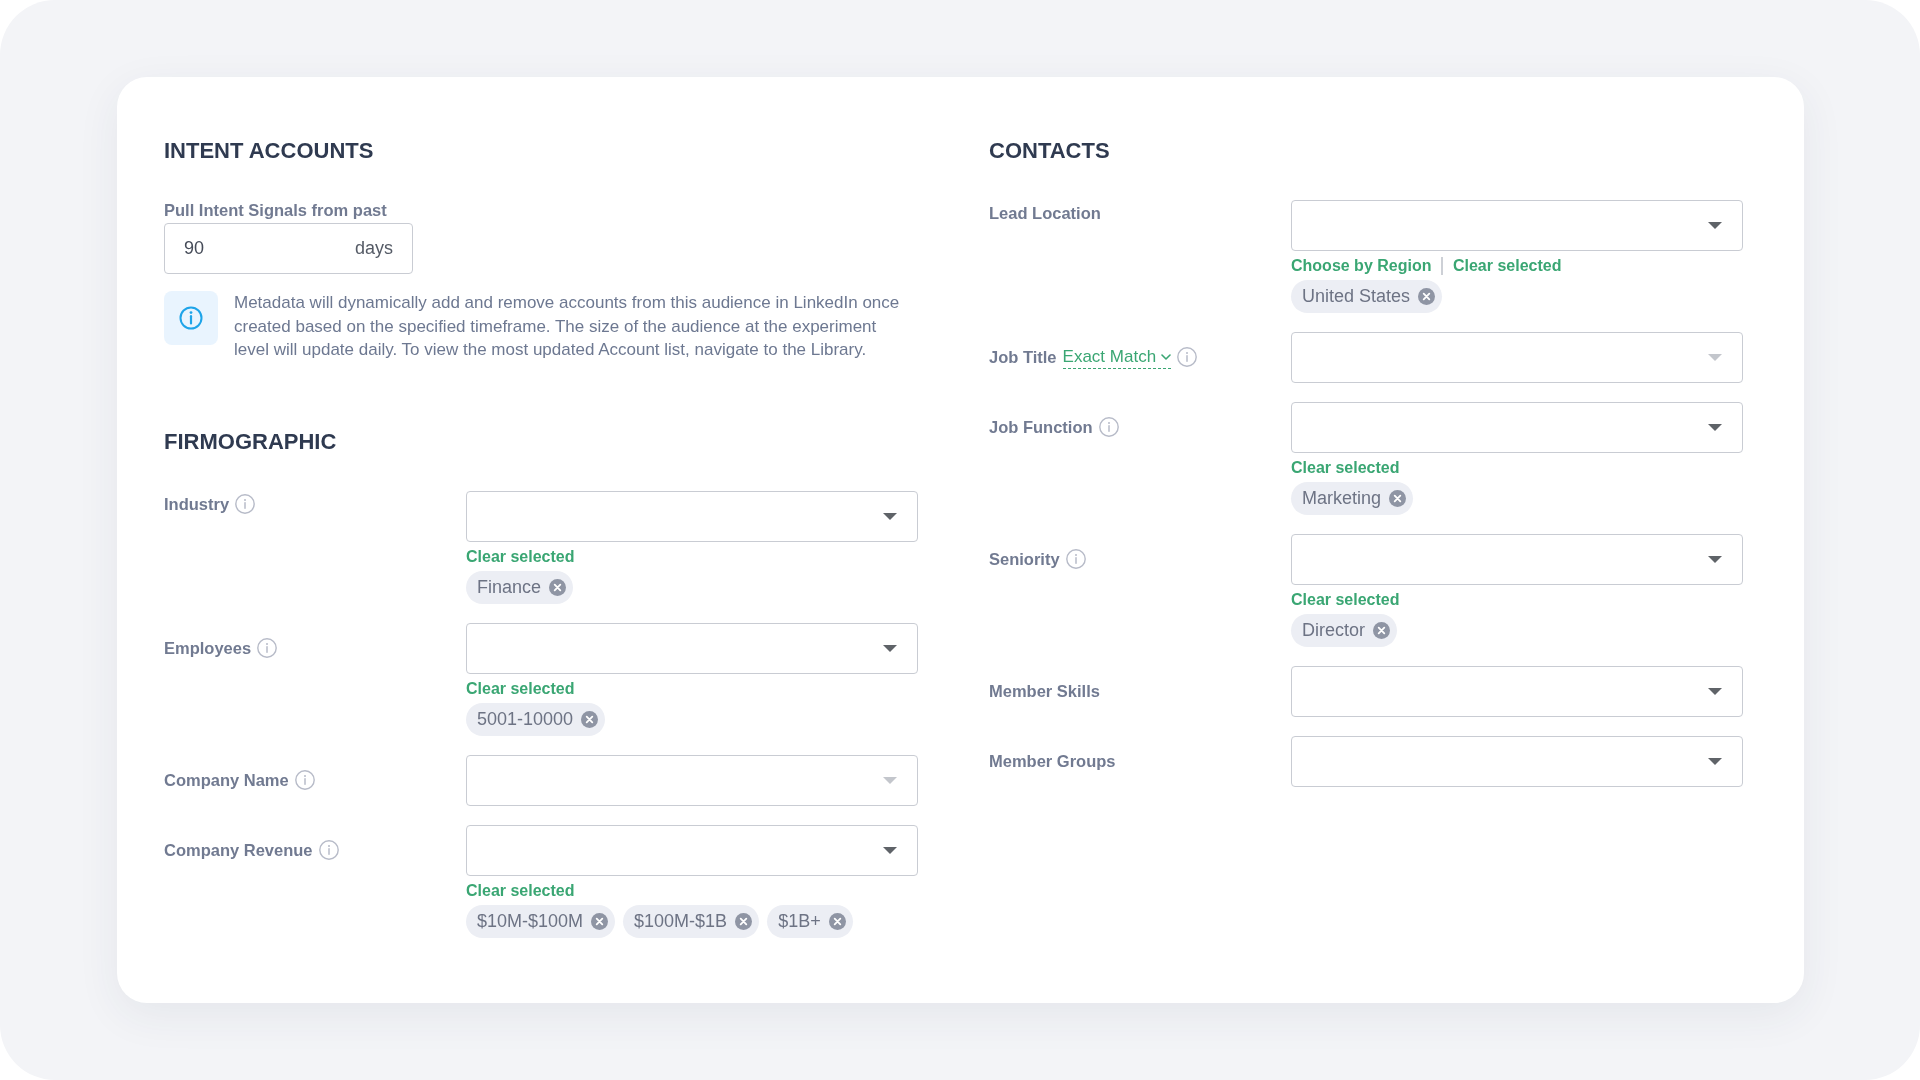 This screenshot has width=1920, height=1080. I want to click on field-label: Pull Intent Signals from past, so click(275, 210).